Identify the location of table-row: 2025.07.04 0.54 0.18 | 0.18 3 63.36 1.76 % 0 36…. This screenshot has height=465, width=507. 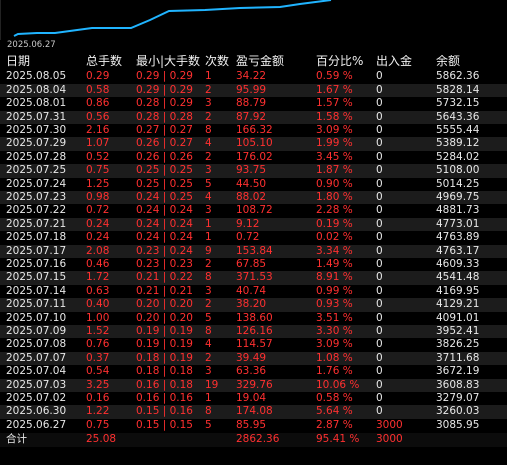
(253, 371).